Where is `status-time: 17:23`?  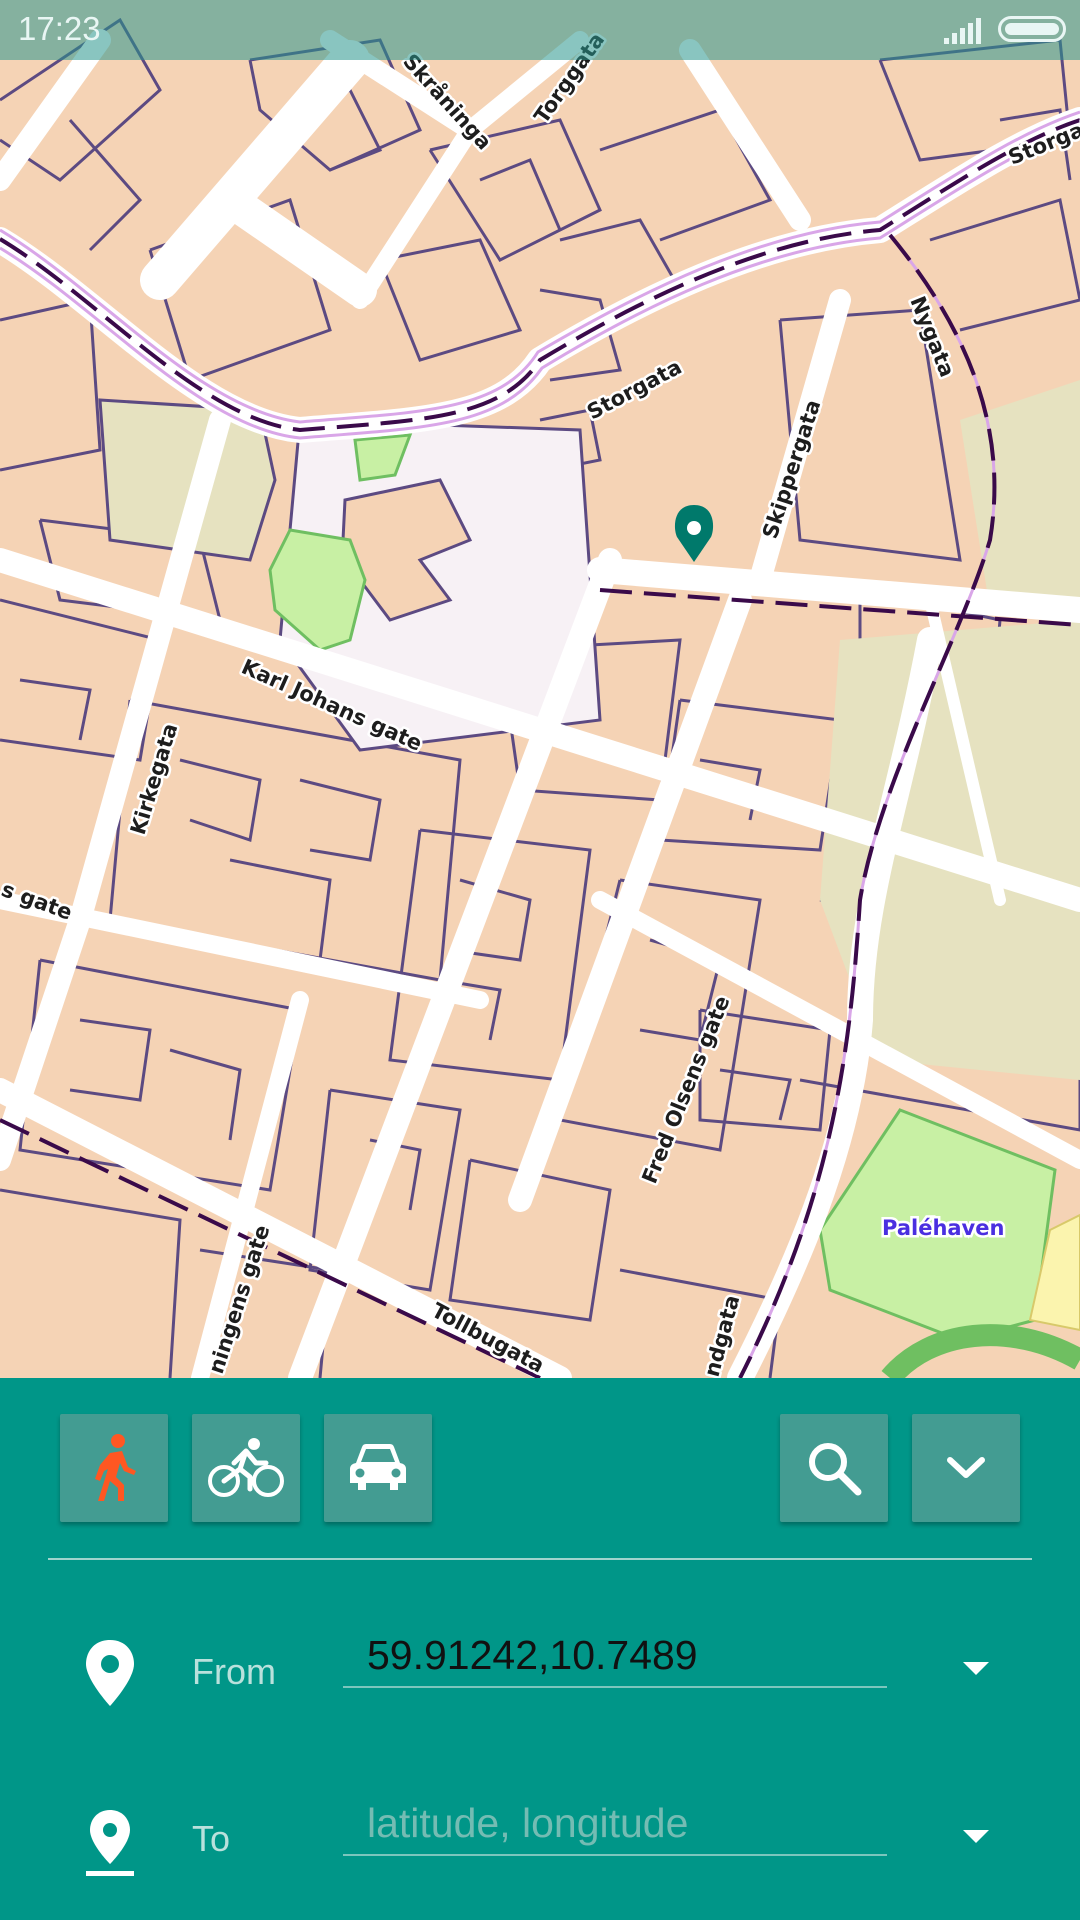
status-time: 17:23 is located at coordinates (59, 28).